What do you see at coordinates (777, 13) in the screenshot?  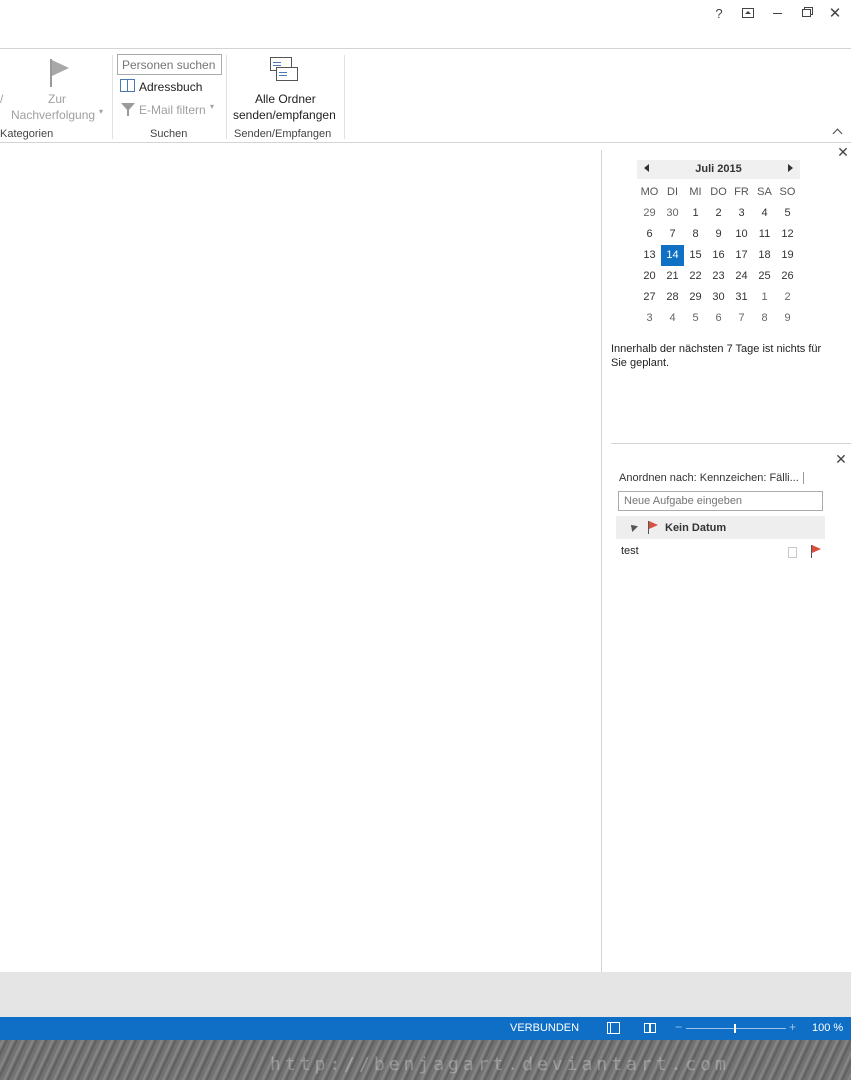 I see `minimize-button` at bounding box center [777, 13].